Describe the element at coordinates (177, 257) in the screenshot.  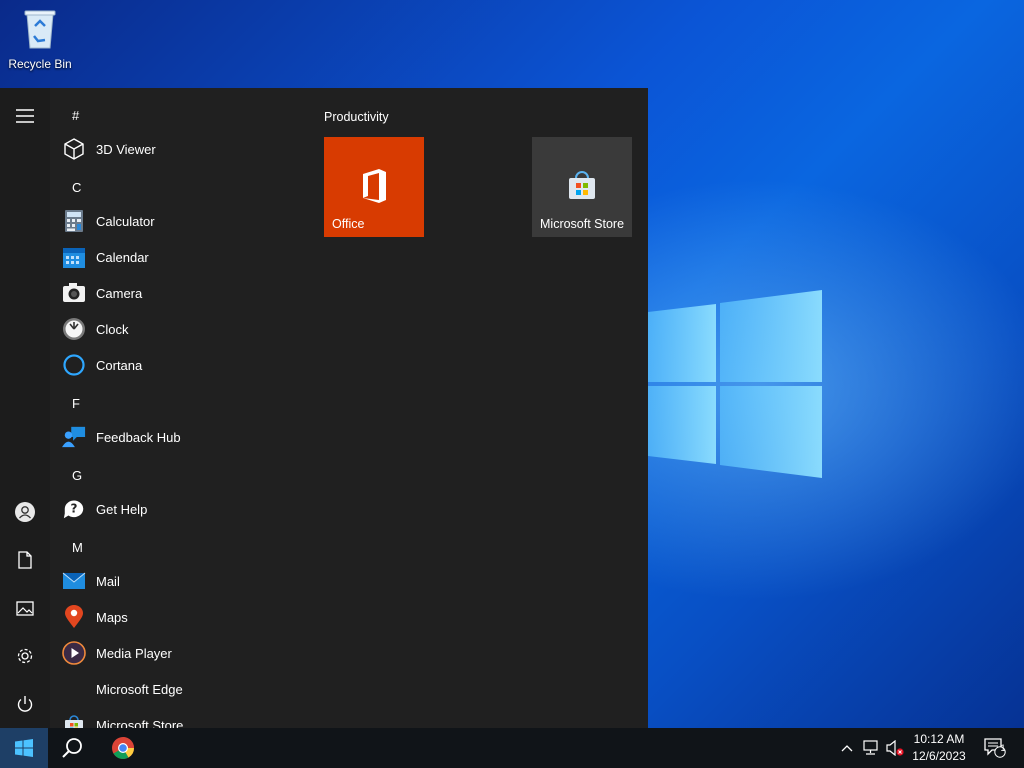
I see `app-calendar: Calendar` at that location.